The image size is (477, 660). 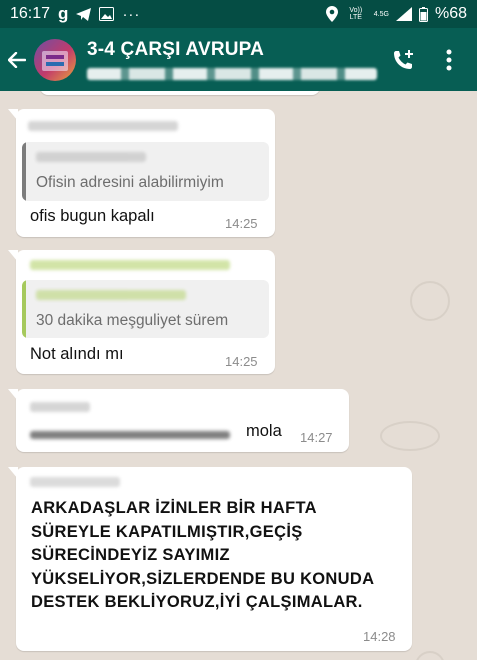 I want to click on redacted-text, so click(x=130, y=435).